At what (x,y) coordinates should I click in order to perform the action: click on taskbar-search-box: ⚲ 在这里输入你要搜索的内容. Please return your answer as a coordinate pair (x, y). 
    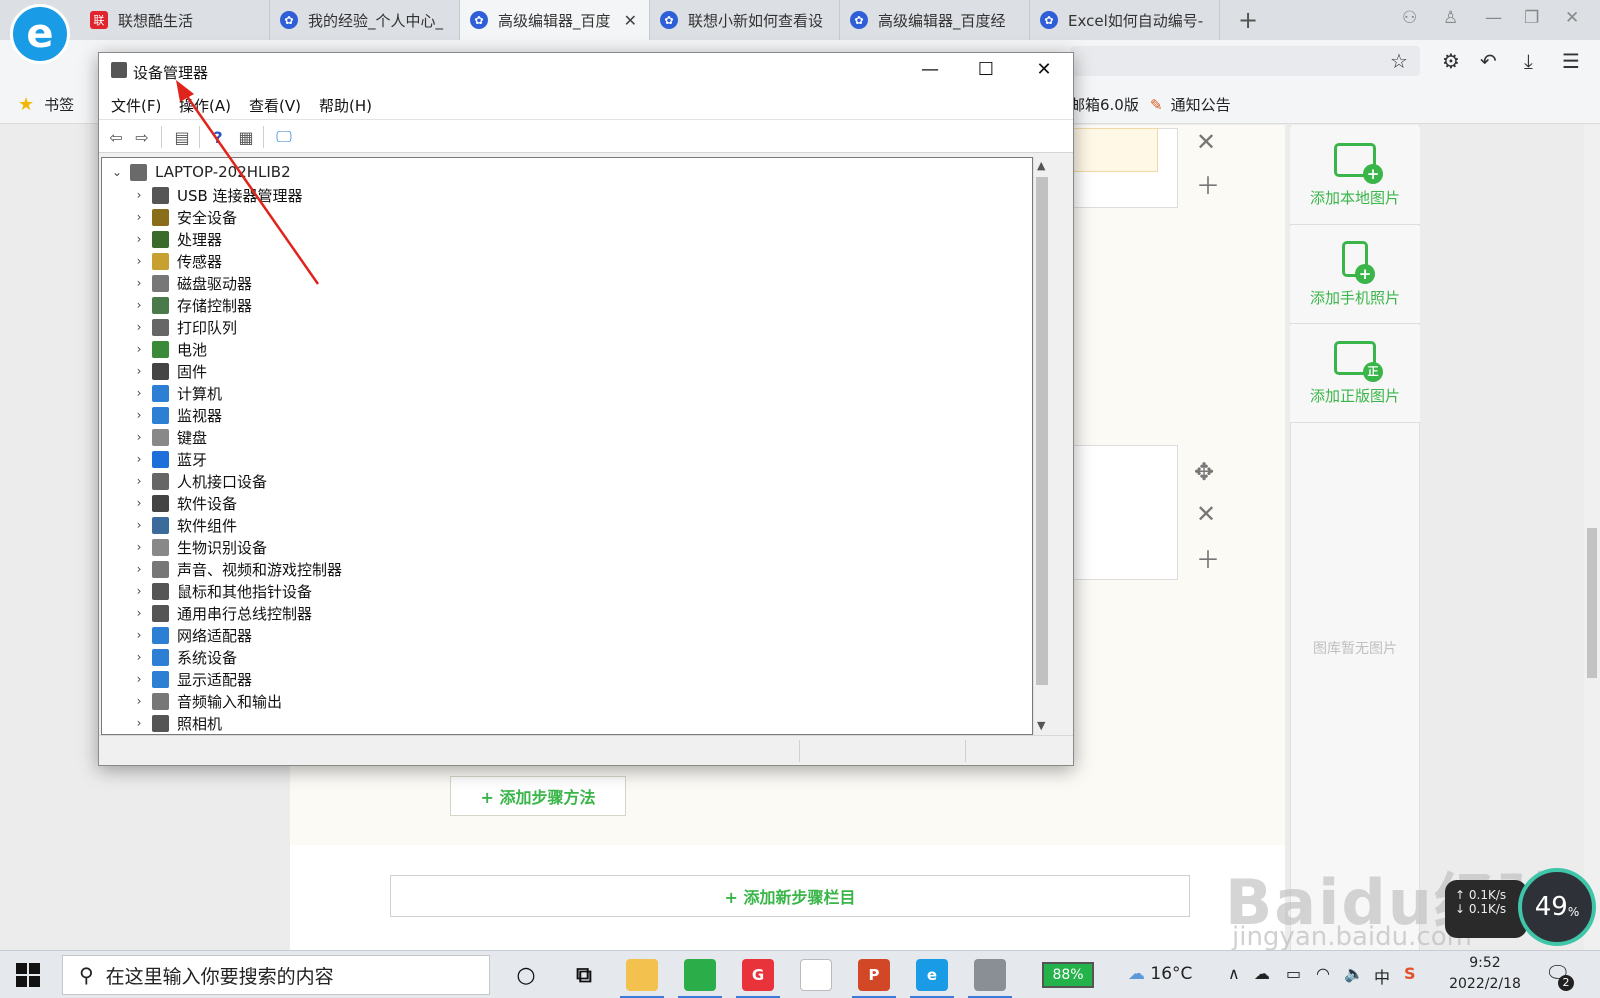
    Looking at the image, I should click on (276, 975).